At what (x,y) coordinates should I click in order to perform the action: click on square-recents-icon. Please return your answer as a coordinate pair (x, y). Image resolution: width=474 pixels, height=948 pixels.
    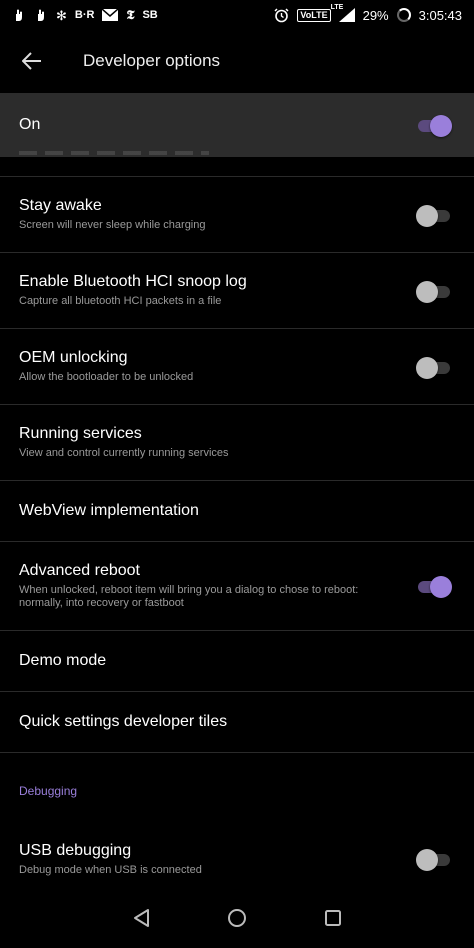
    Looking at the image, I should click on (333, 920).